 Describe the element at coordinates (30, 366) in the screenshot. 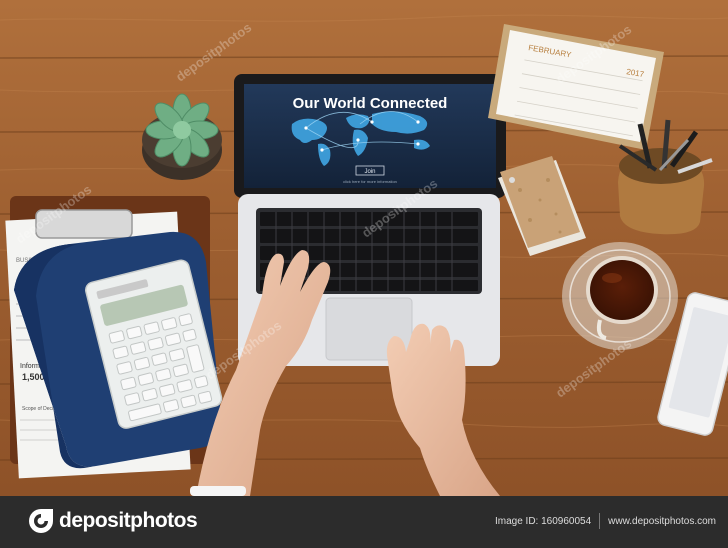

I see `document-line-inform: Inform` at that location.